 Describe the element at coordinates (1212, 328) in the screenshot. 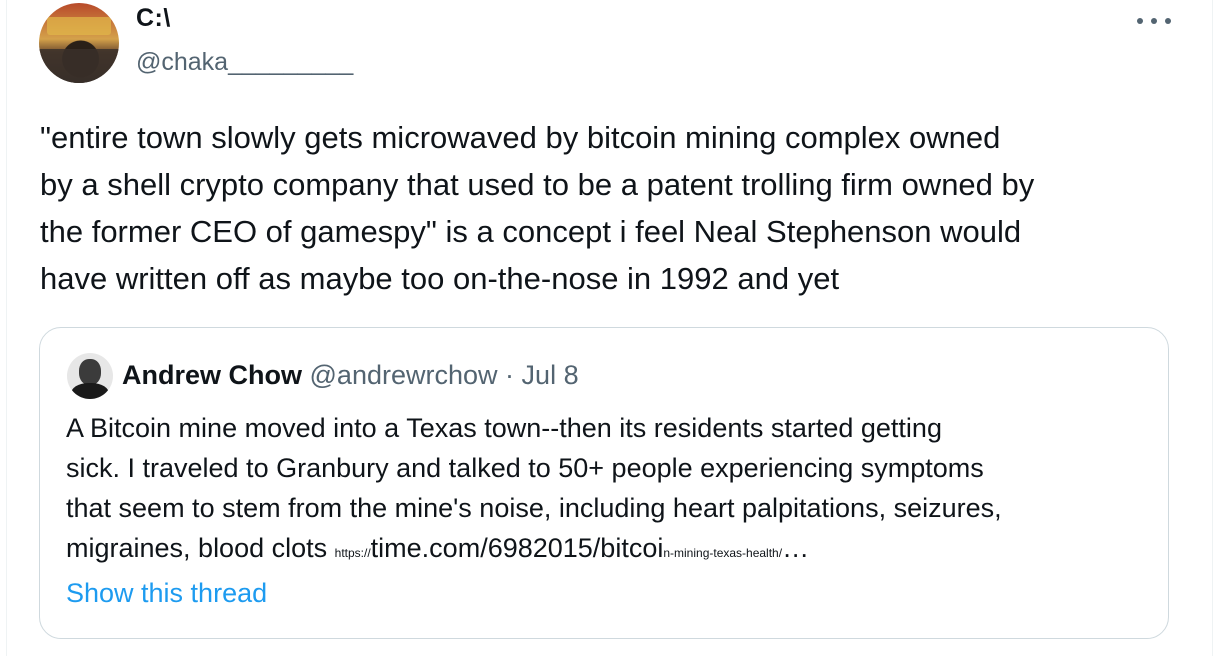

I see `tweet-divider-right` at that location.